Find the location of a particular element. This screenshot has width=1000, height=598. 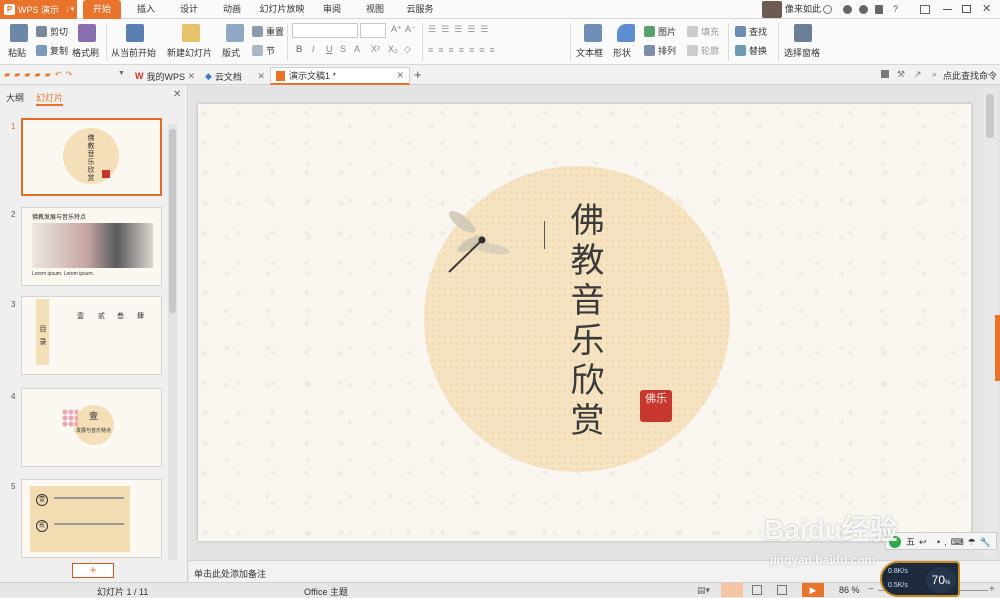

comment-icon is located at coordinates (885, 74).